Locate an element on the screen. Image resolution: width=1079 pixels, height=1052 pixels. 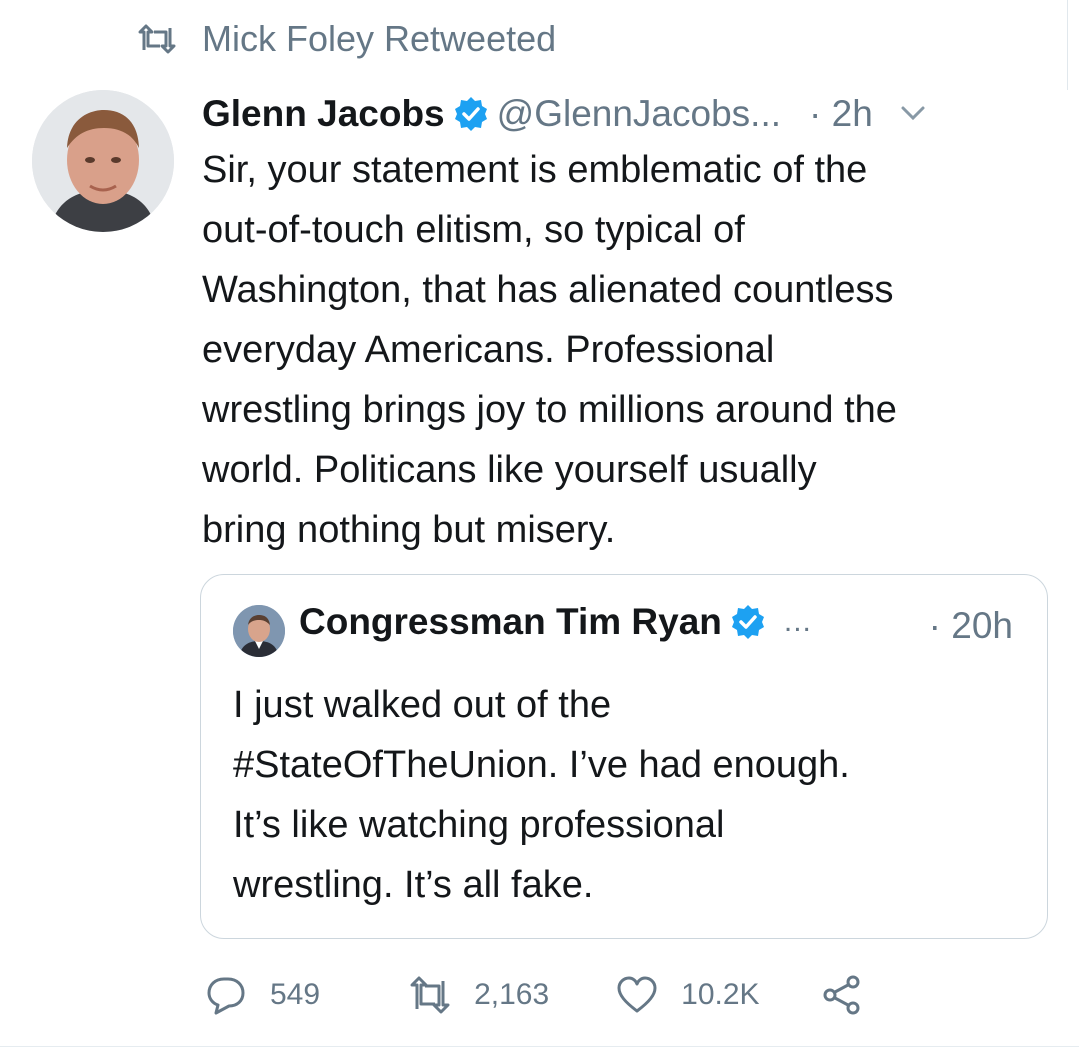
quoted-text-line: #StateOfTheUnion. I’ve had enough. is located at coordinates (541, 765).